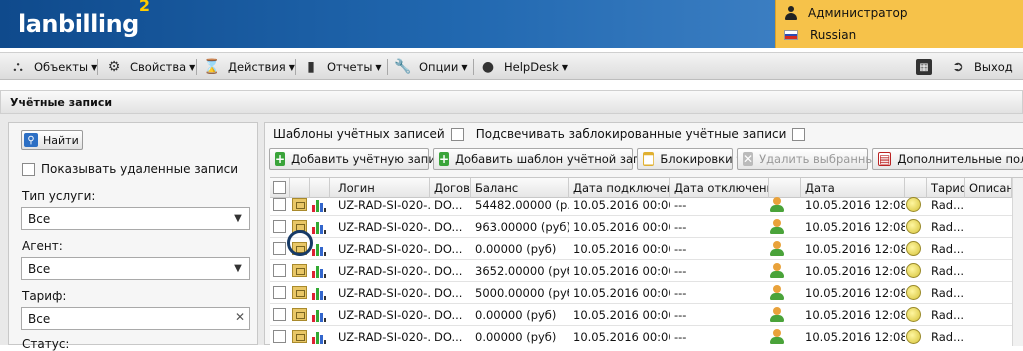 This screenshot has height=351, width=1023. What do you see at coordinates (135, 318) in the screenshot?
I see `tariff-select: Все ✕` at bounding box center [135, 318].